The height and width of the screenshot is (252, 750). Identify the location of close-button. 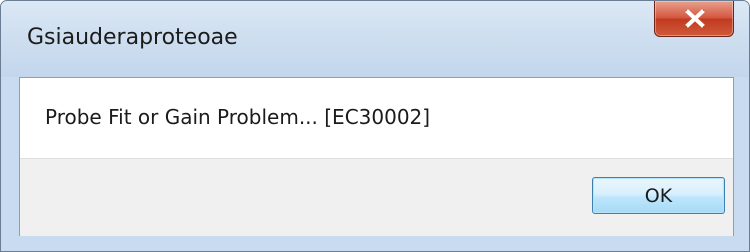
(694, 19).